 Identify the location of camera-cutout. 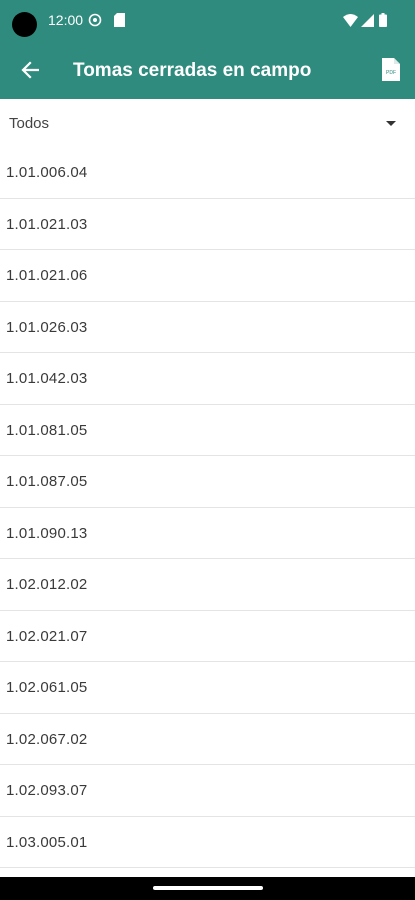
(24, 24).